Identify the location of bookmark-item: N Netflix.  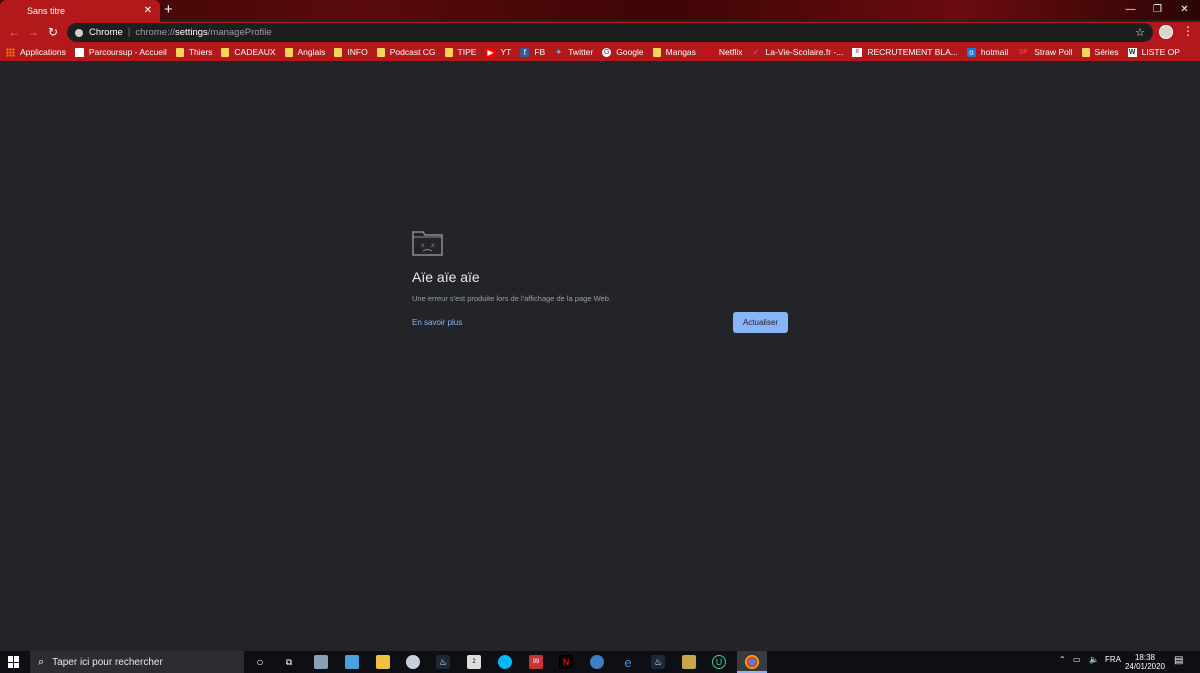
(724, 52).